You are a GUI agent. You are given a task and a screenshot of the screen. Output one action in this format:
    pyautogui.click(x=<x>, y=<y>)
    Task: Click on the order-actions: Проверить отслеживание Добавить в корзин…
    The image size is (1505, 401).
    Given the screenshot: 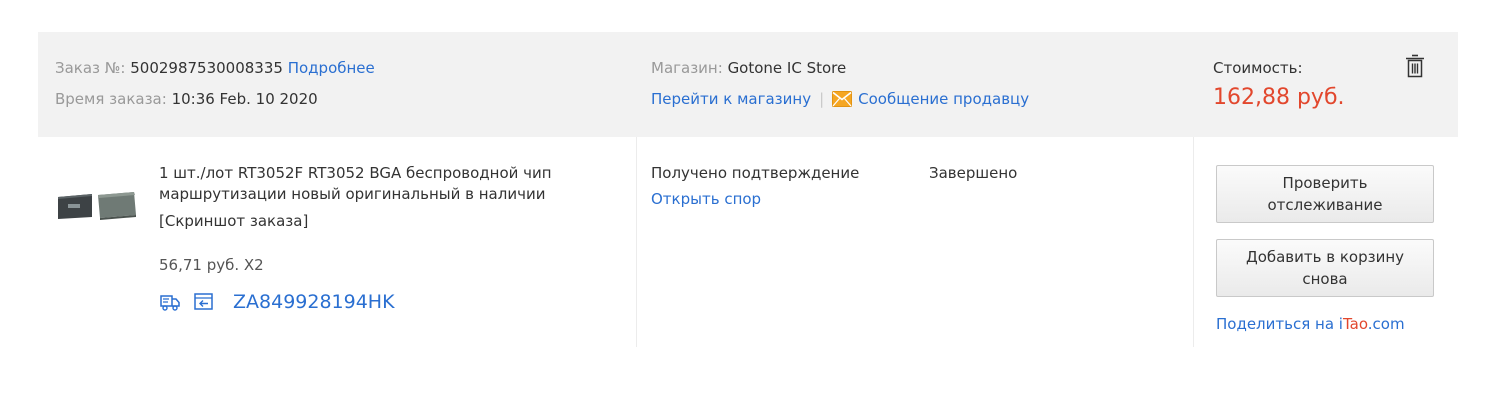 What is the action you would take?
    pyautogui.click(x=1325, y=249)
    